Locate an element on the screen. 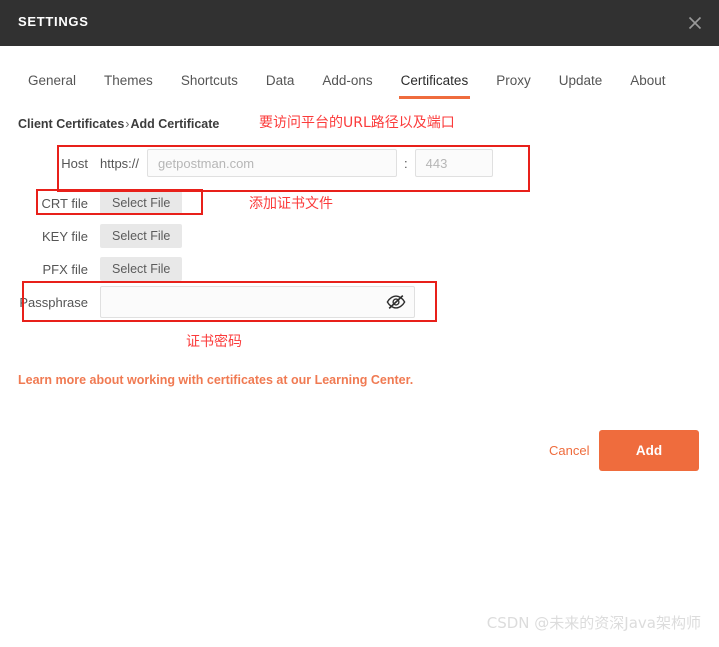 The image size is (719, 647). tab-general: General is located at coordinates (52, 72).